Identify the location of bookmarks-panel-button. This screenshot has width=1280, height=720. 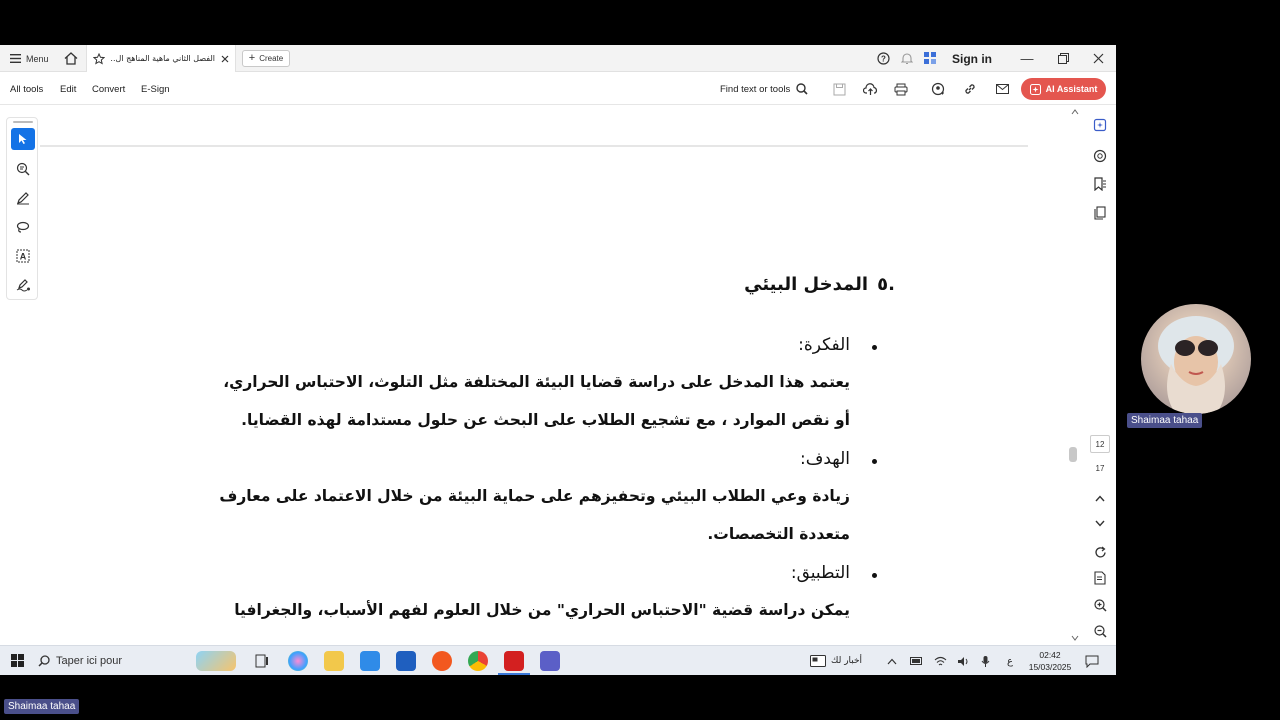
(1100, 184).